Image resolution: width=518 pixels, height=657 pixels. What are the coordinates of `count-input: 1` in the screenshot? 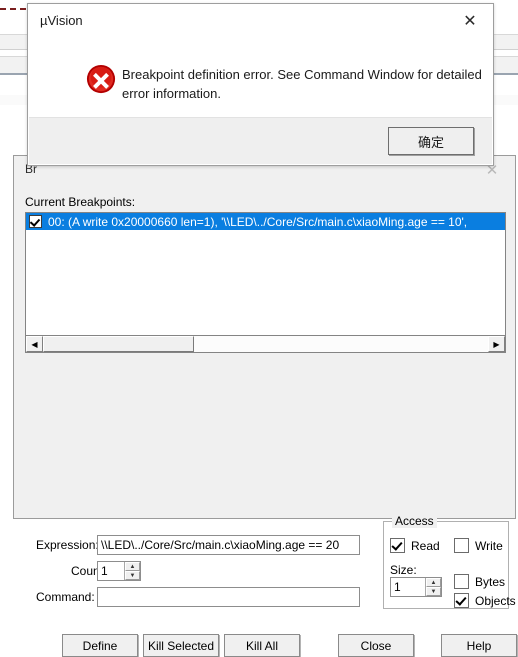 It's located at (111, 571).